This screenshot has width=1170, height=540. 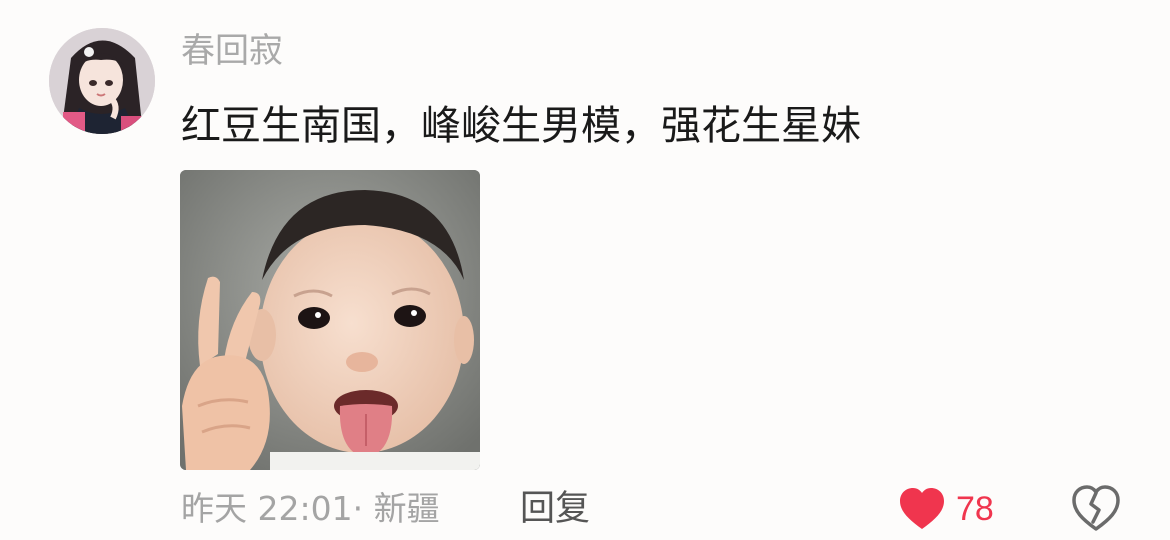 I want to click on username: 春回寂, so click(x=232, y=51).